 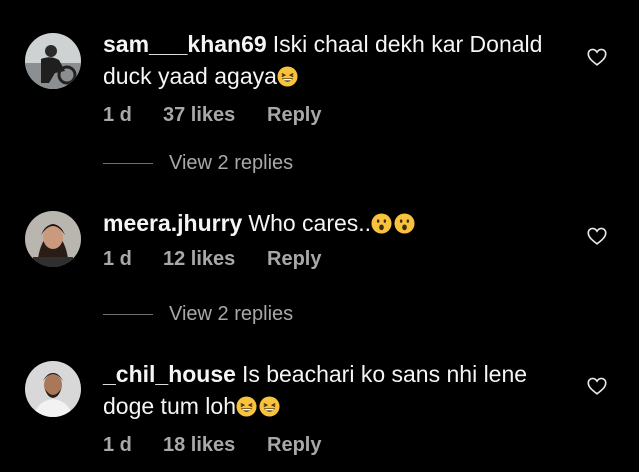 What do you see at coordinates (215, 259) in the screenshot?
I see `comment-likes: 12 likes` at bounding box center [215, 259].